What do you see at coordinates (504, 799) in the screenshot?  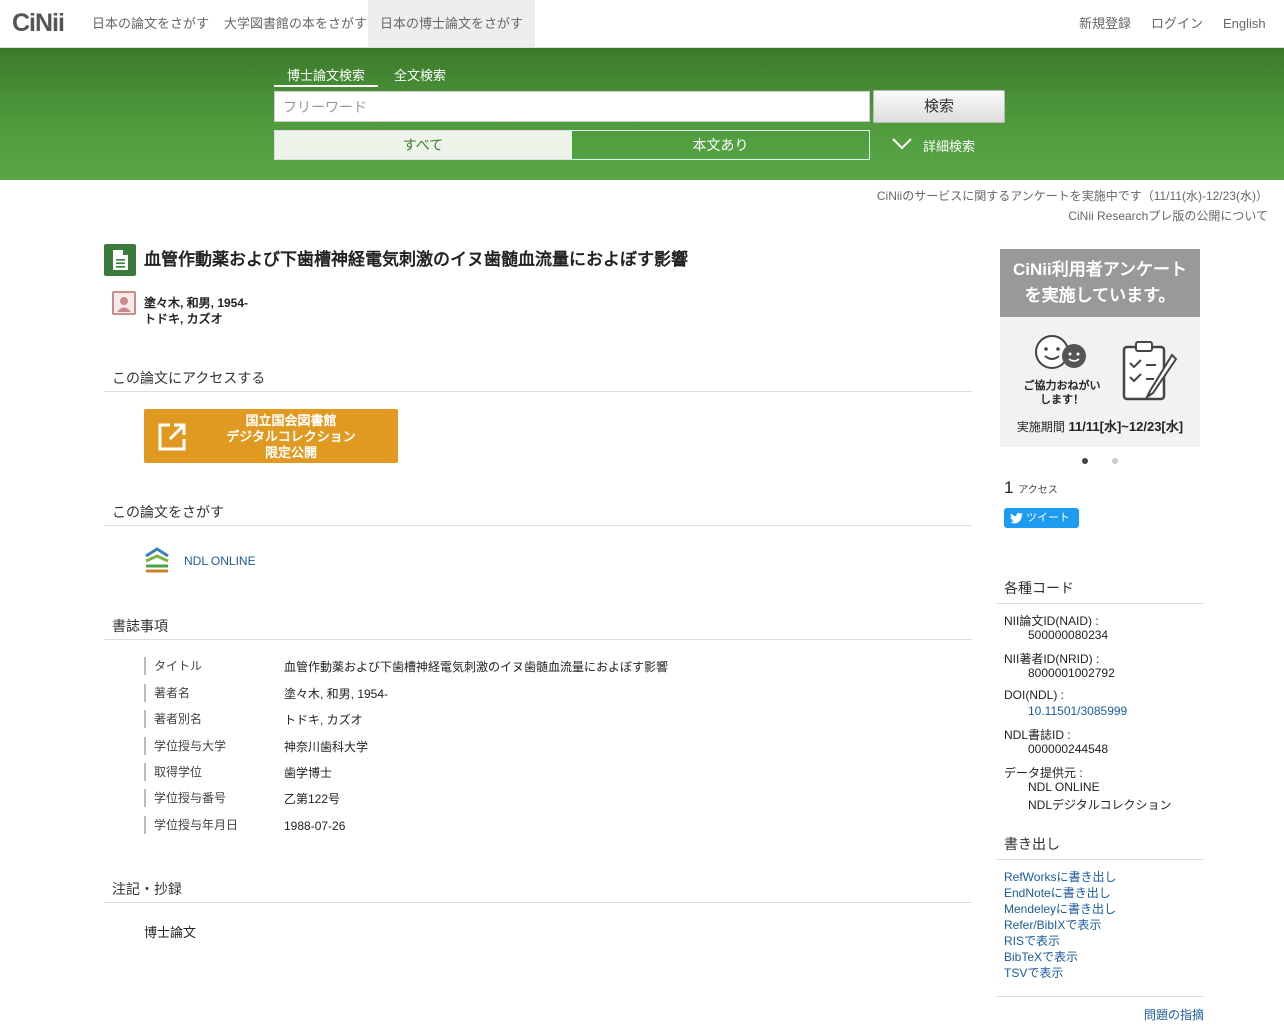 I see `bib-row: 学位授与番号 乙第122号` at bounding box center [504, 799].